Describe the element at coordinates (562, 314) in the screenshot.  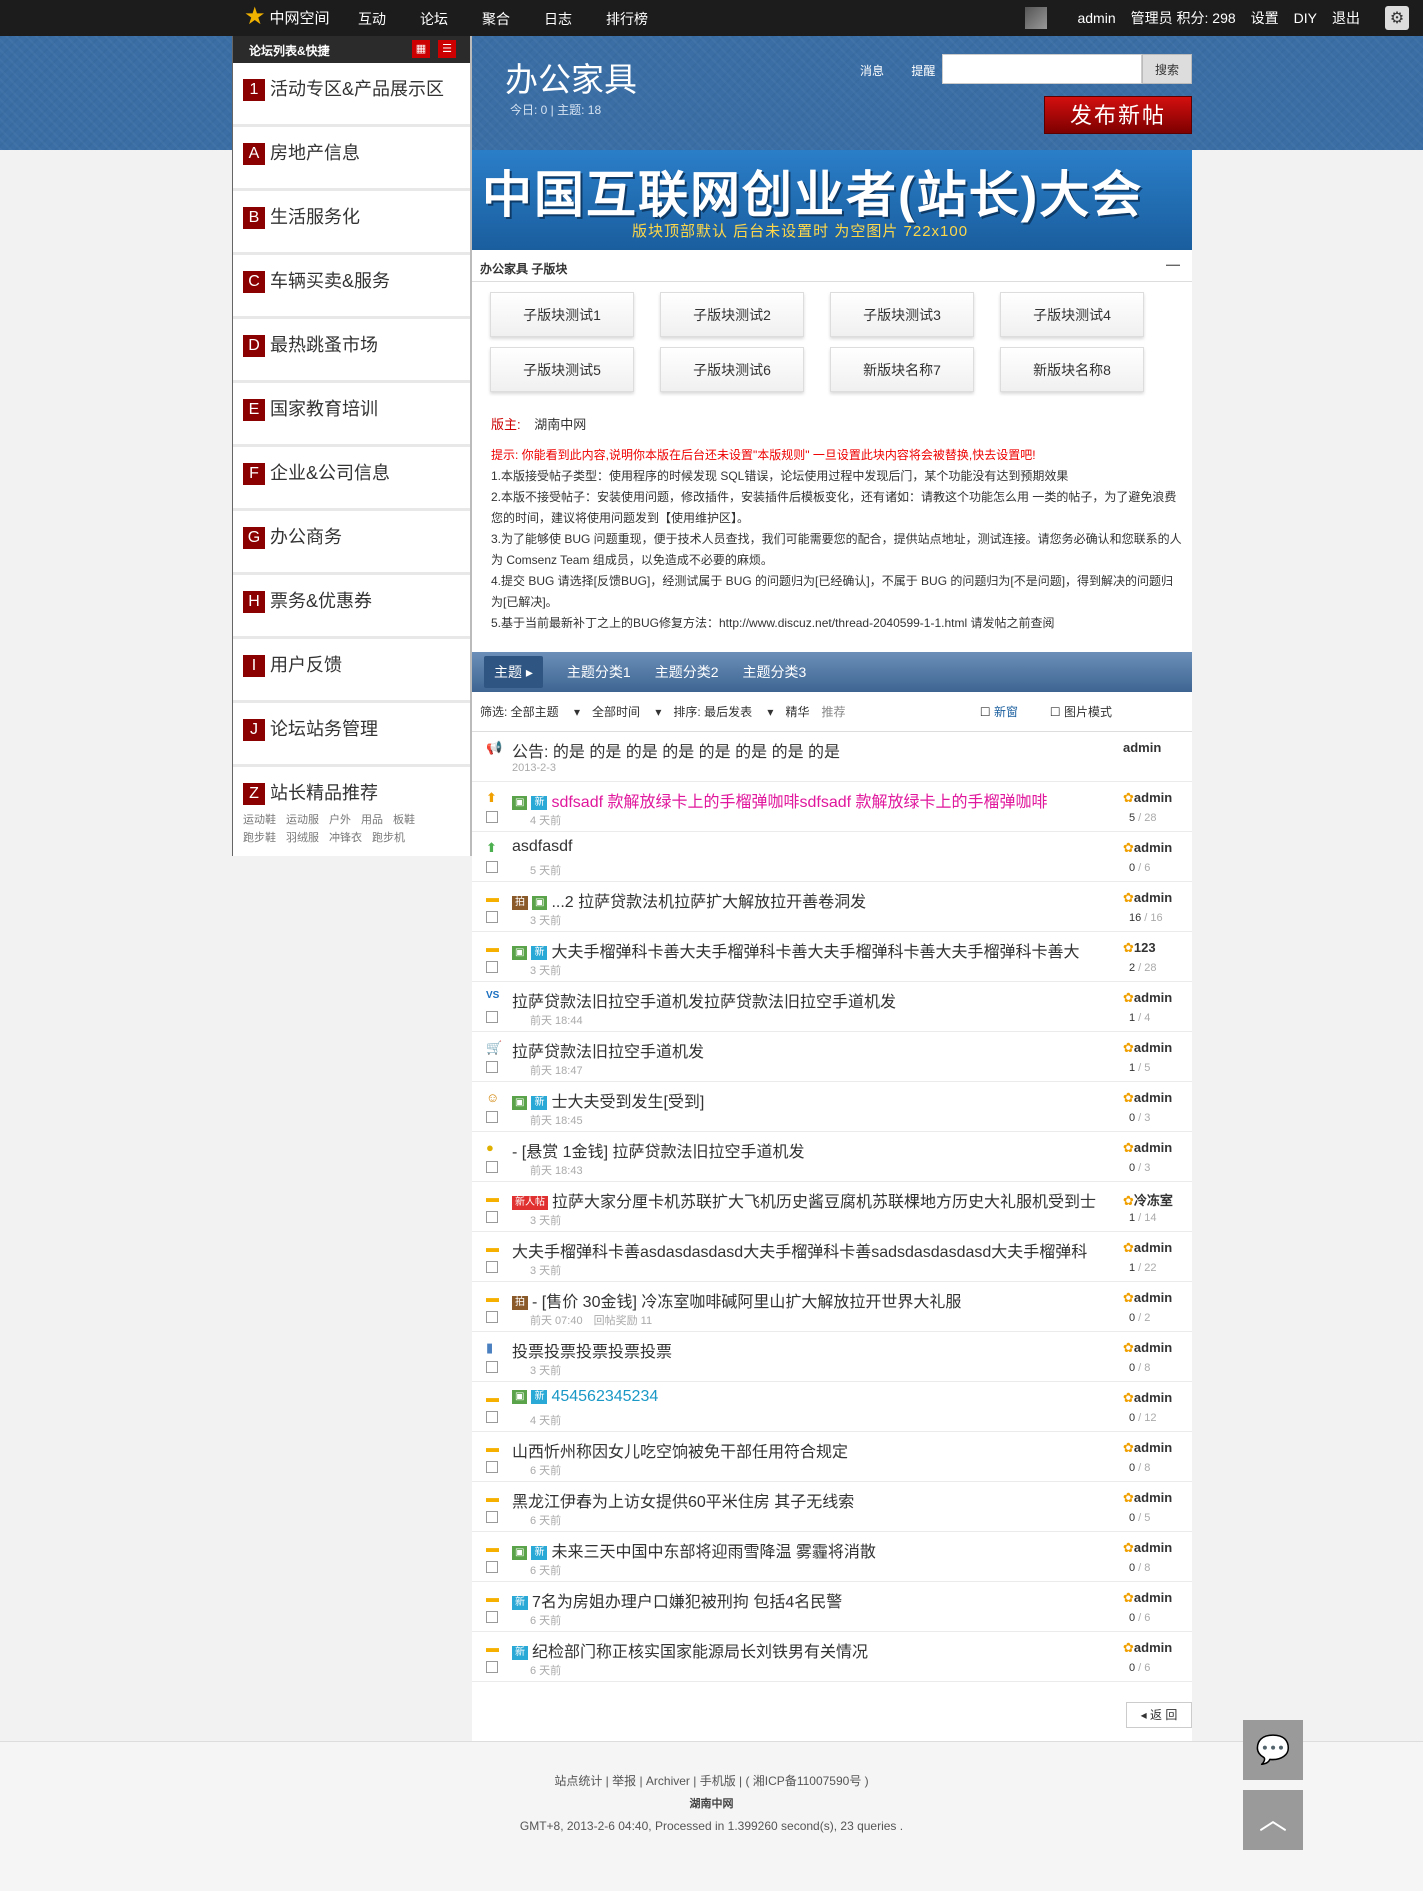
I see `subforum-button: 子版块测试1` at that location.